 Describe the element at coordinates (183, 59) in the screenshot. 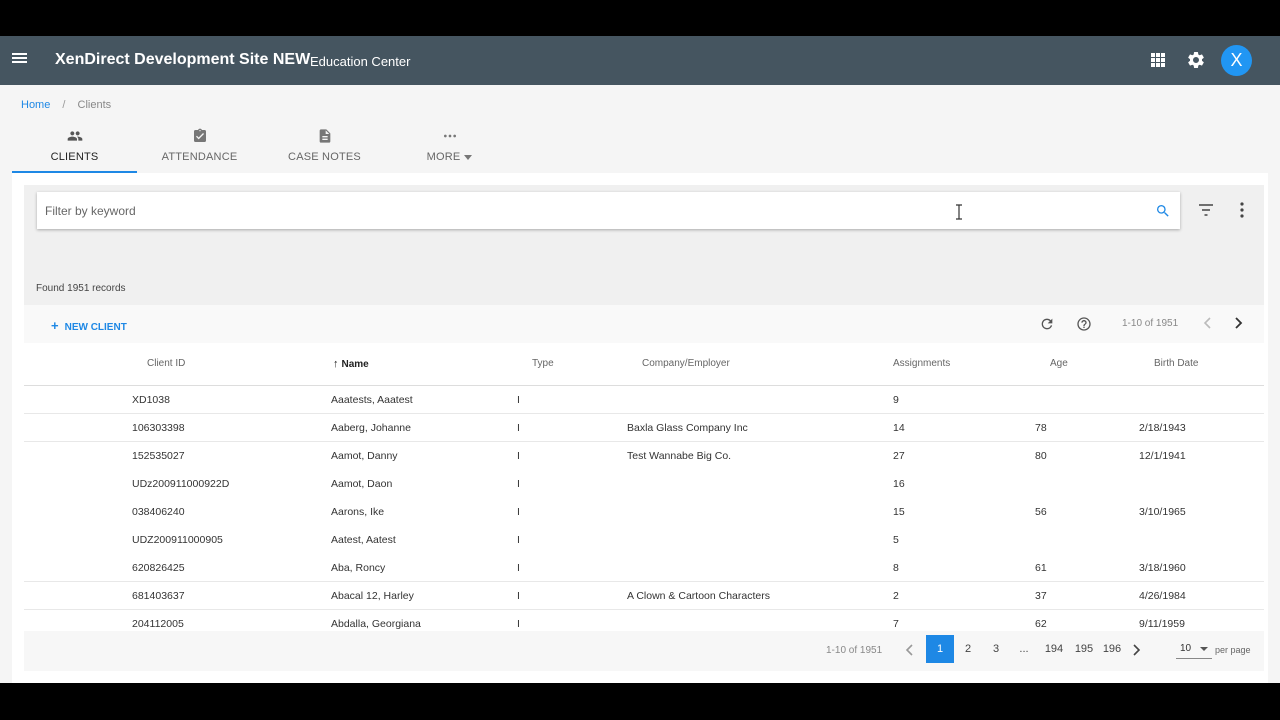

I see `app-title: XenDirect Development Site NEW` at that location.